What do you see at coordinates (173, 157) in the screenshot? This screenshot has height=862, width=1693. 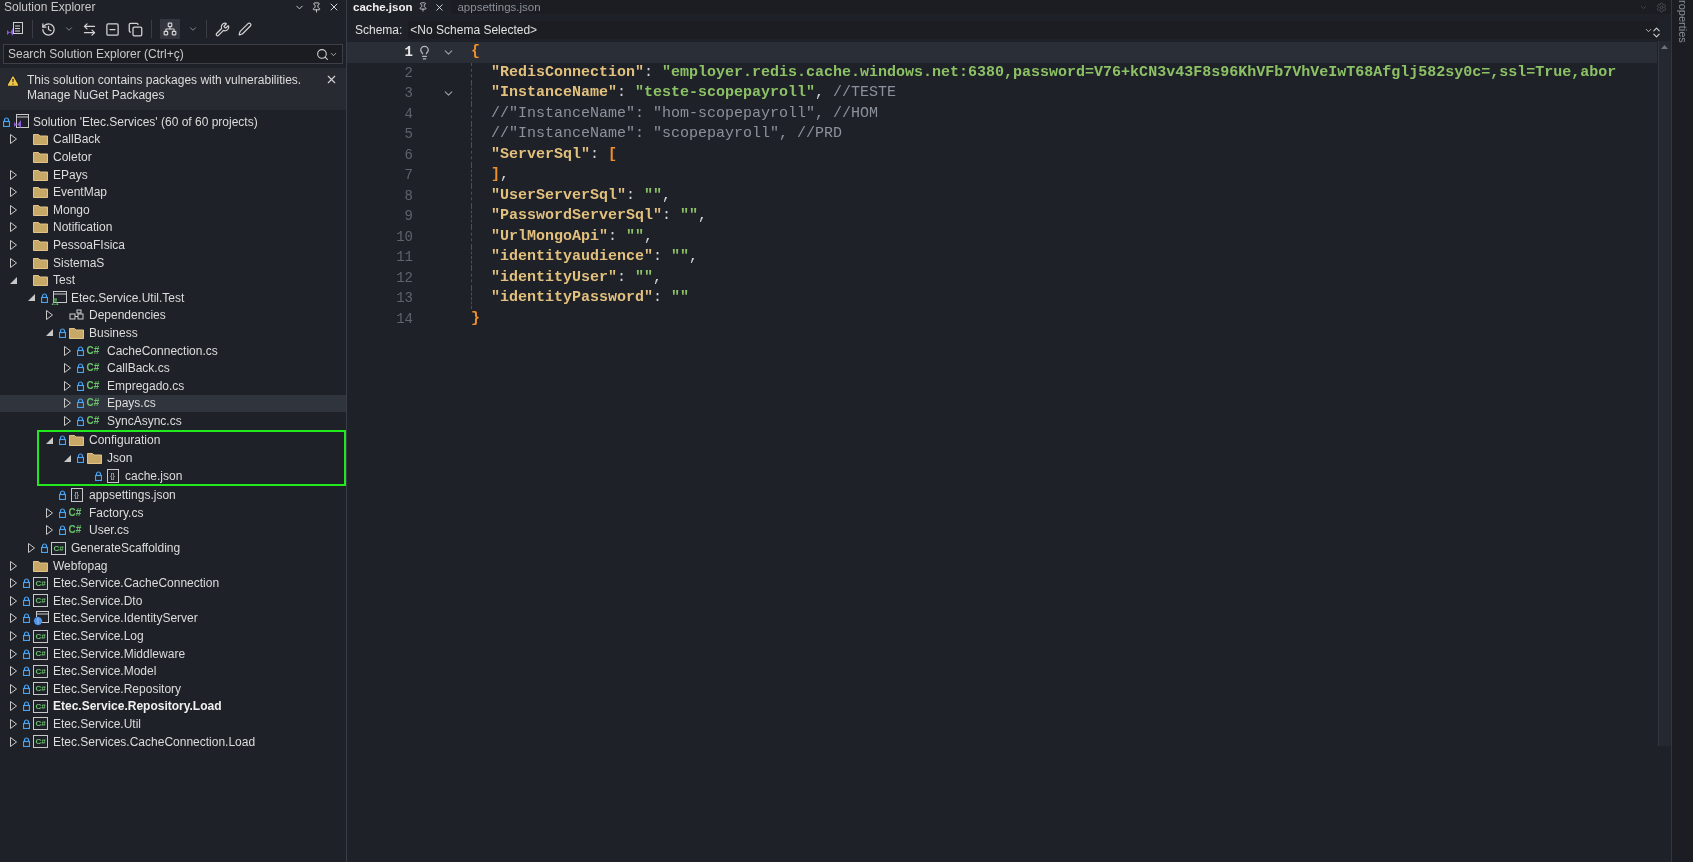 I see `tree-item: Coletor` at bounding box center [173, 157].